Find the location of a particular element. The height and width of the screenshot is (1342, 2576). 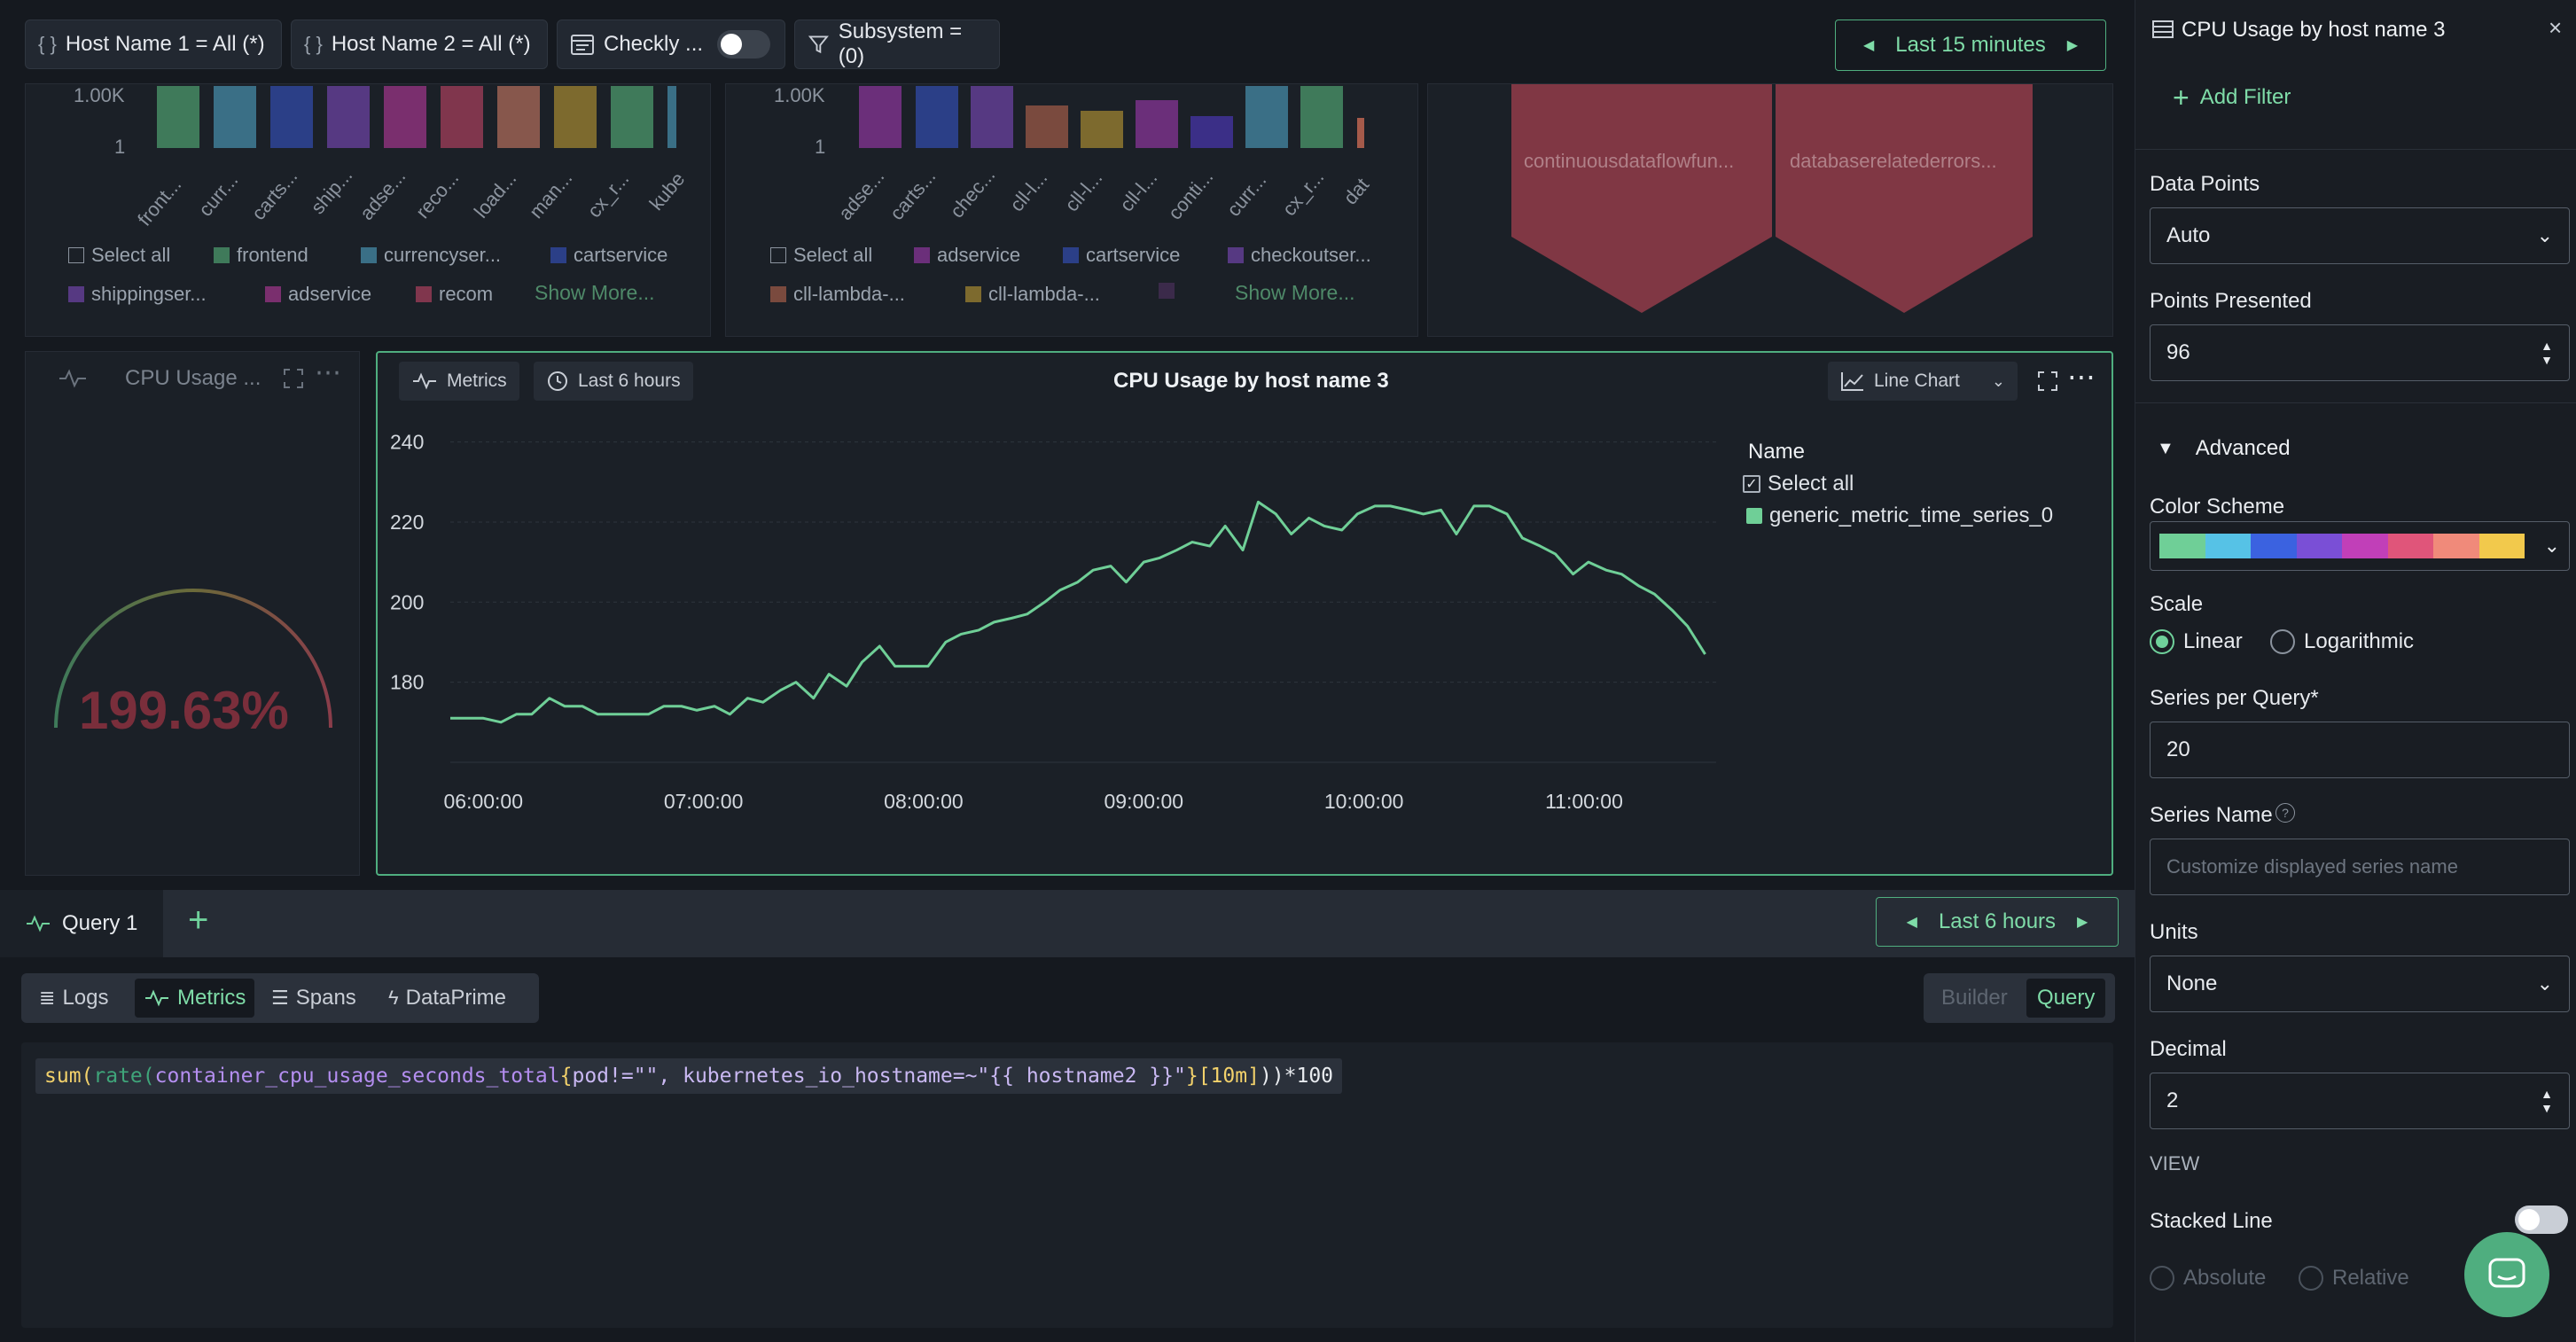

query-time-range: ◀ Last 6 hours ▶ is located at coordinates (1997, 922).